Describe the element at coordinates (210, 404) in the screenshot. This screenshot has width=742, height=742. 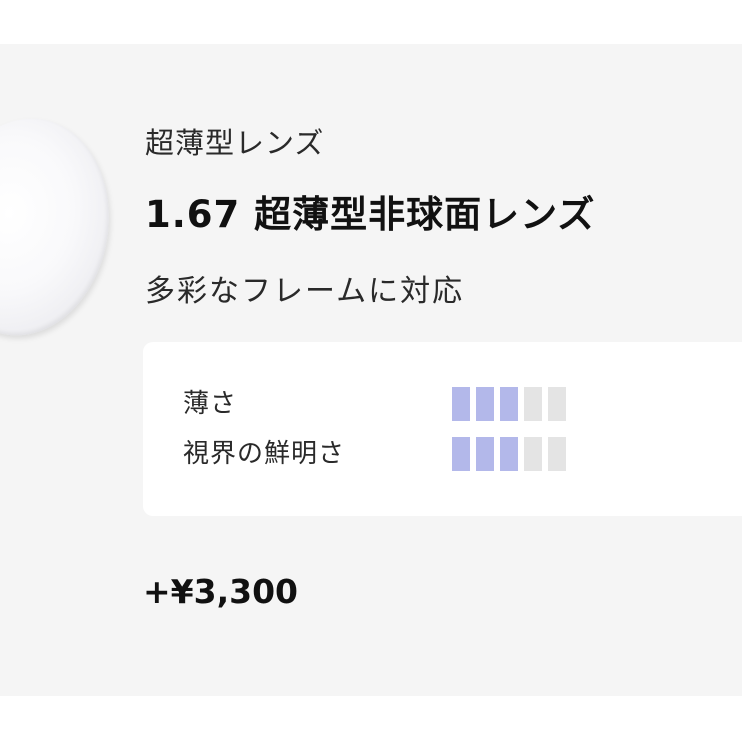
I see `spec-label: 薄さ` at that location.